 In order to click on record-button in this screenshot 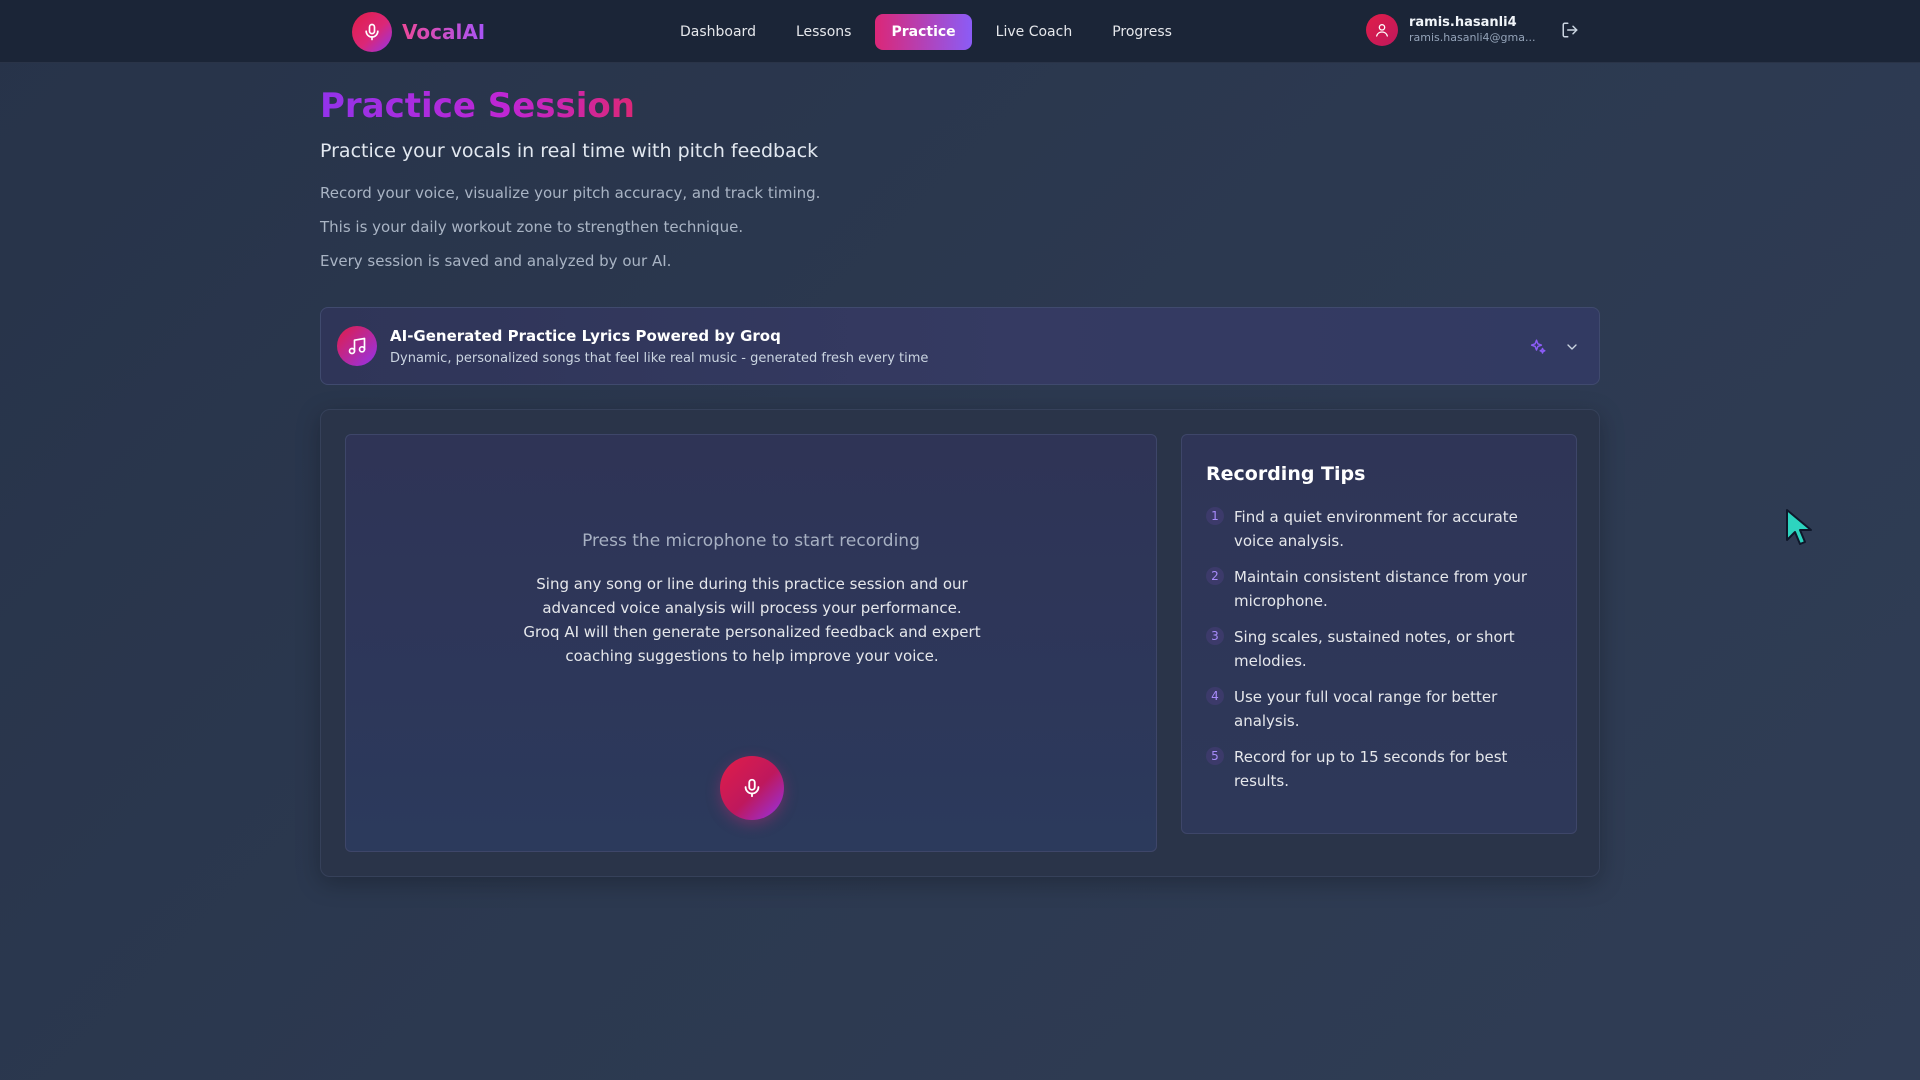, I will do `click(752, 788)`.